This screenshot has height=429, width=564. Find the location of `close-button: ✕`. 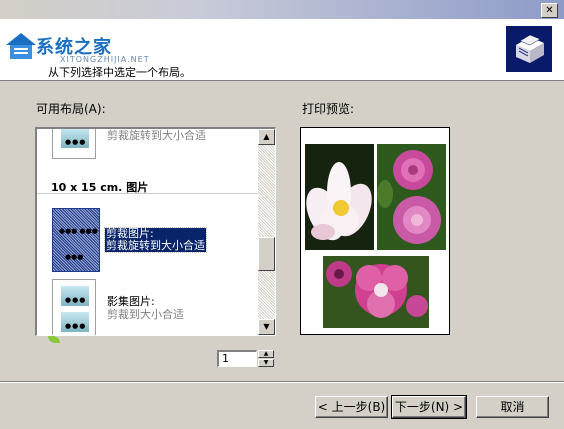

close-button: ✕ is located at coordinates (549, 10).